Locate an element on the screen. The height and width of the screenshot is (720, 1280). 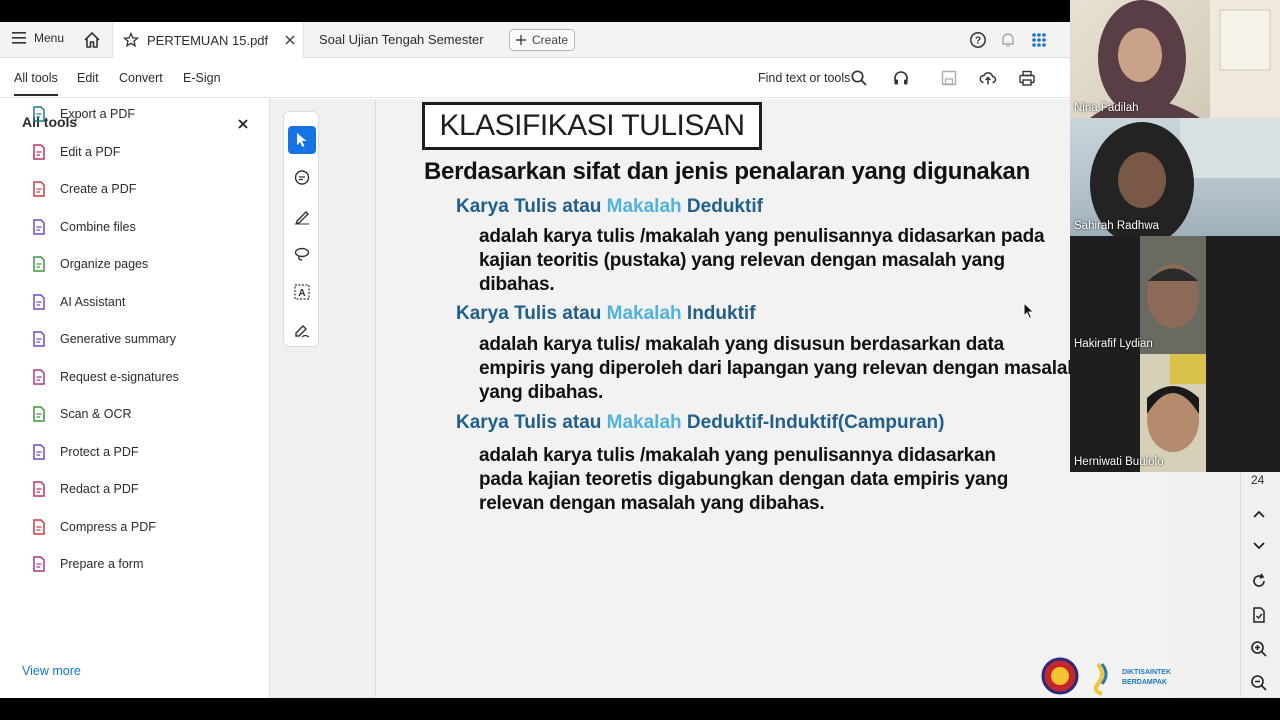
apps-grid-icon is located at coordinates (1039, 40).